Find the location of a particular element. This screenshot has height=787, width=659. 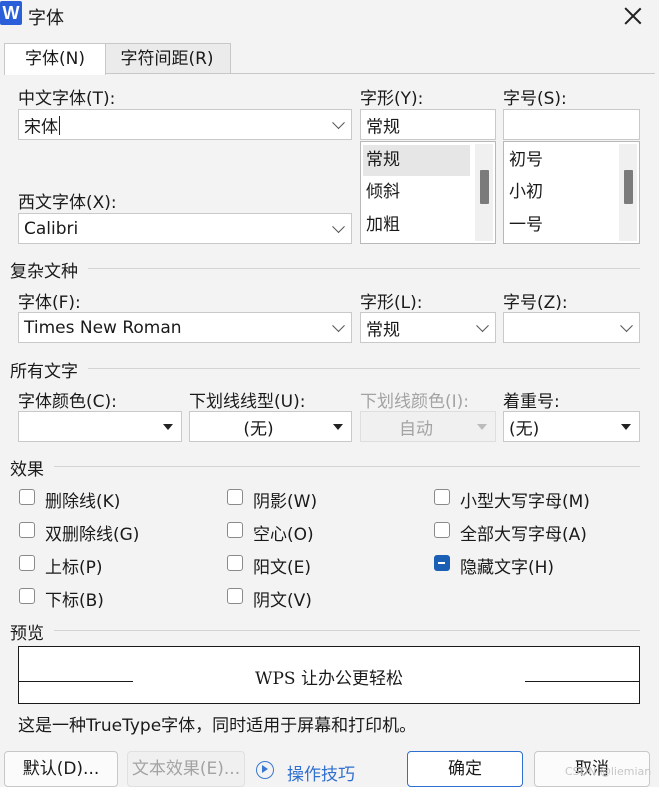

shadow-label: 阴影(W) is located at coordinates (285, 499).